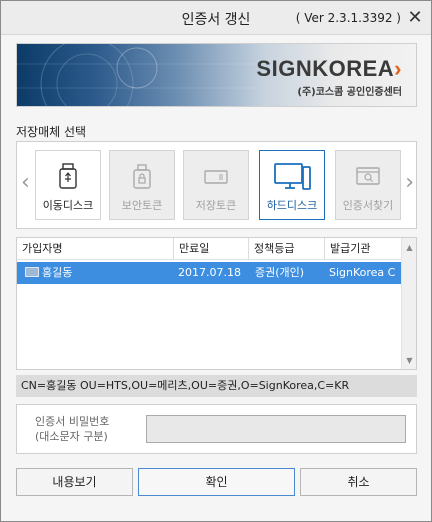 The image size is (432, 522). Describe the element at coordinates (57, 272) in the screenshot. I see `subscriber-name: 홍길동` at that location.